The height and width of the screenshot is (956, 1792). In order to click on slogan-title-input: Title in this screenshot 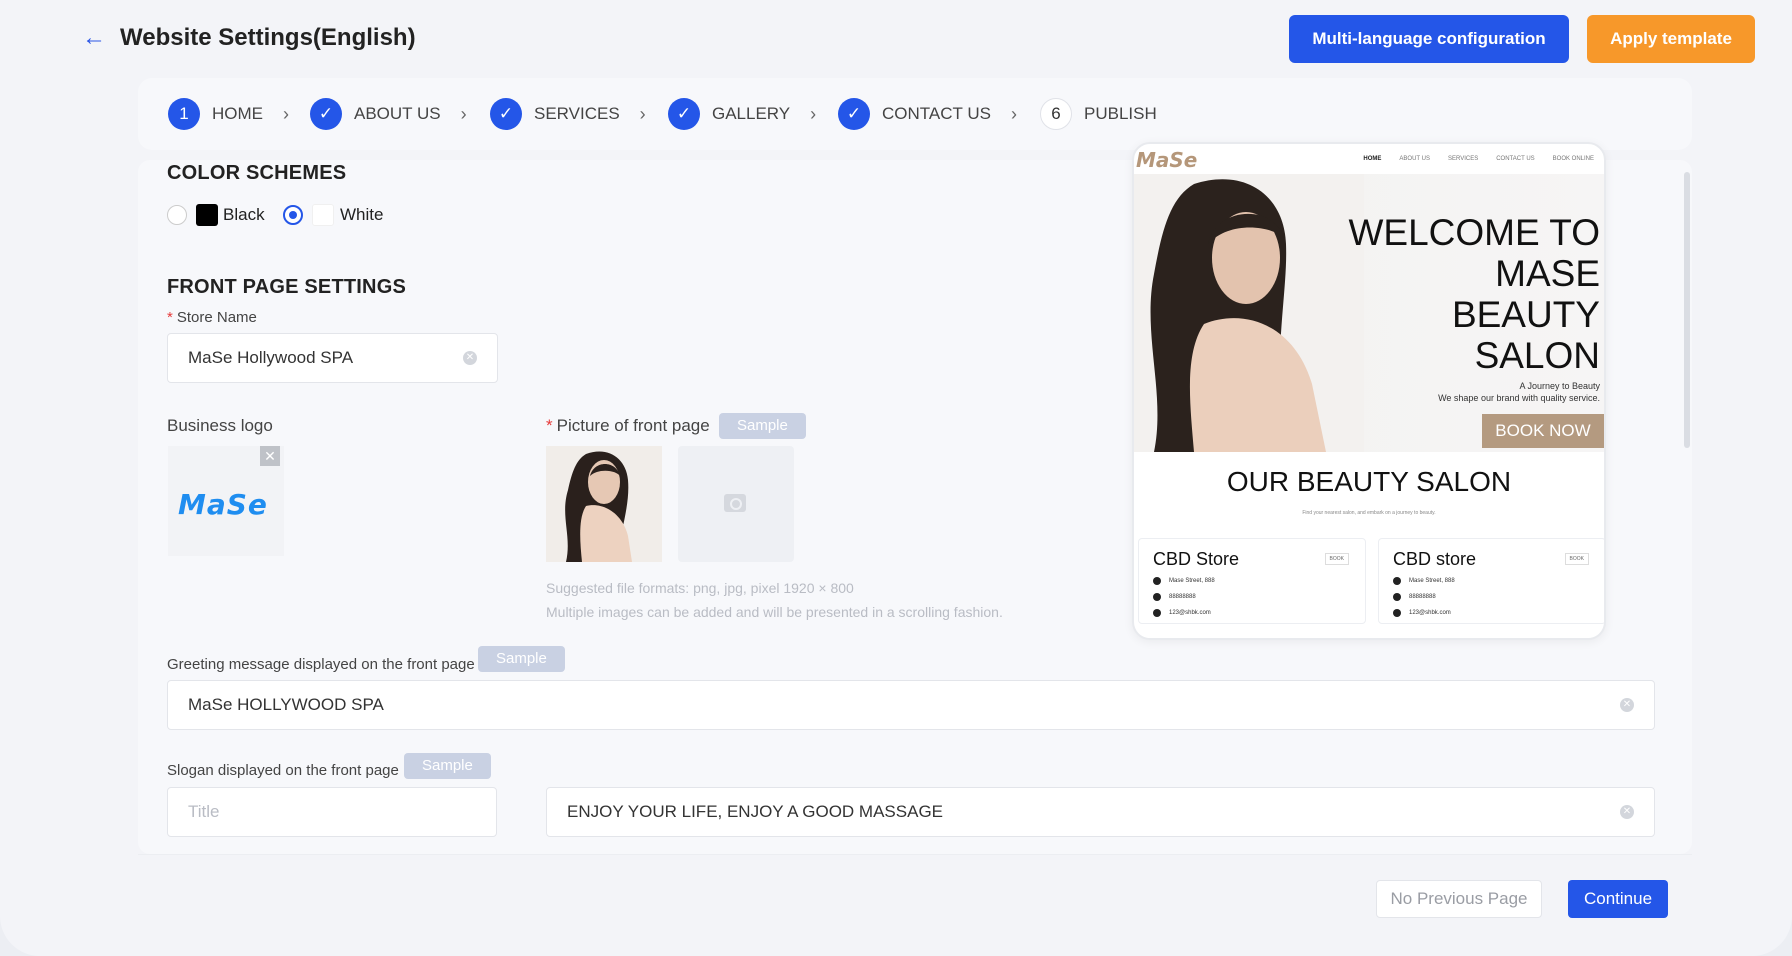, I will do `click(332, 812)`.